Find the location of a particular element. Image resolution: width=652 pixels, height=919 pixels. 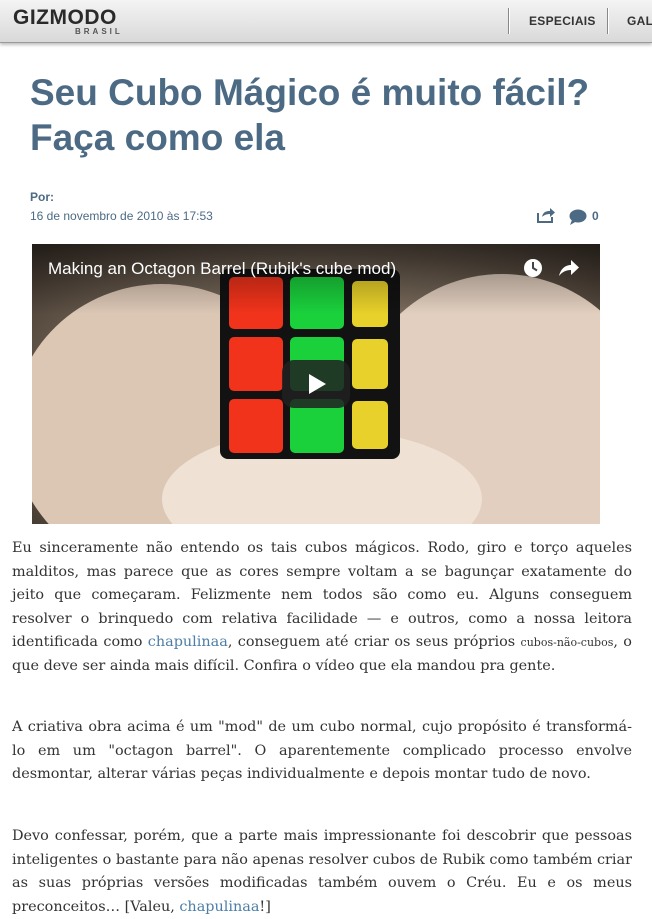

share-arrow-icon is located at coordinates (569, 268).